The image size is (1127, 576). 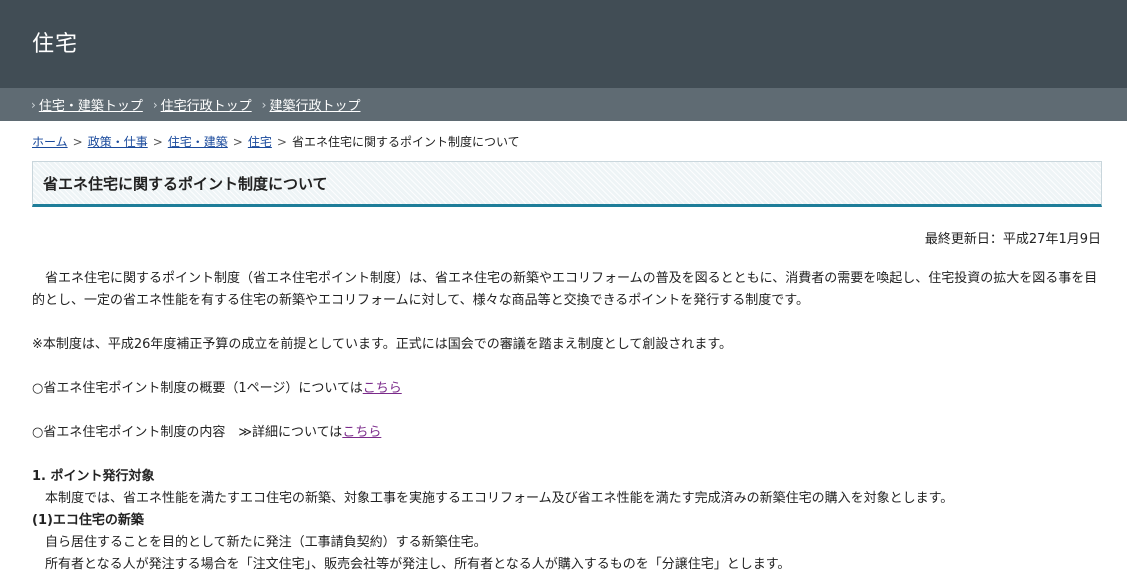 I want to click on breadcrumb-housing: 住宅, so click(x=260, y=141).